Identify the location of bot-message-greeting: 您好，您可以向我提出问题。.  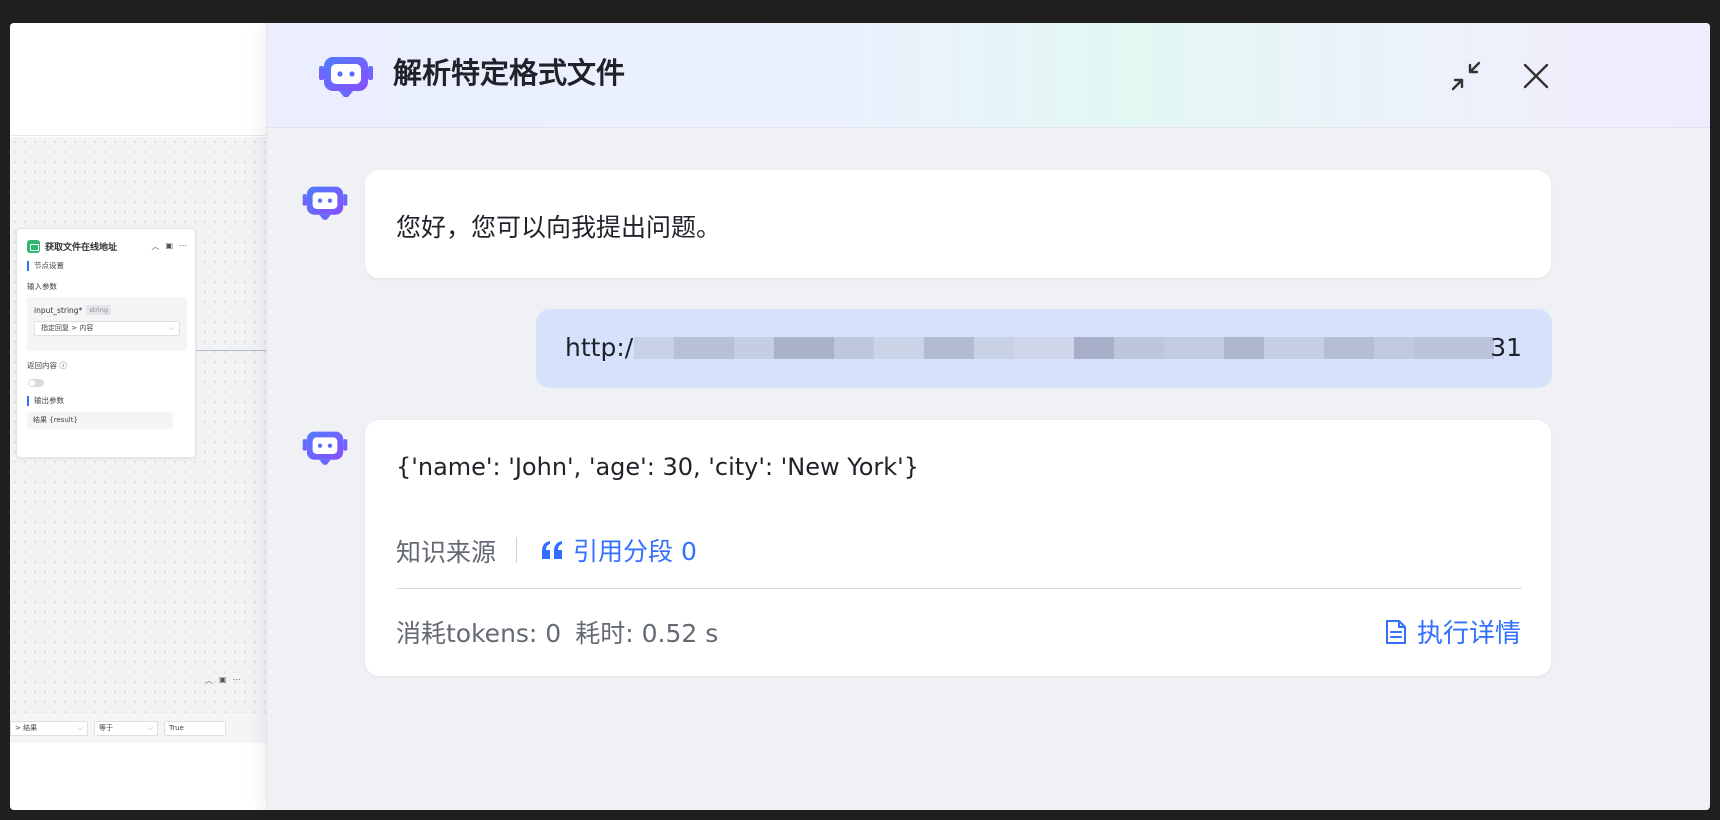
(958, 224).